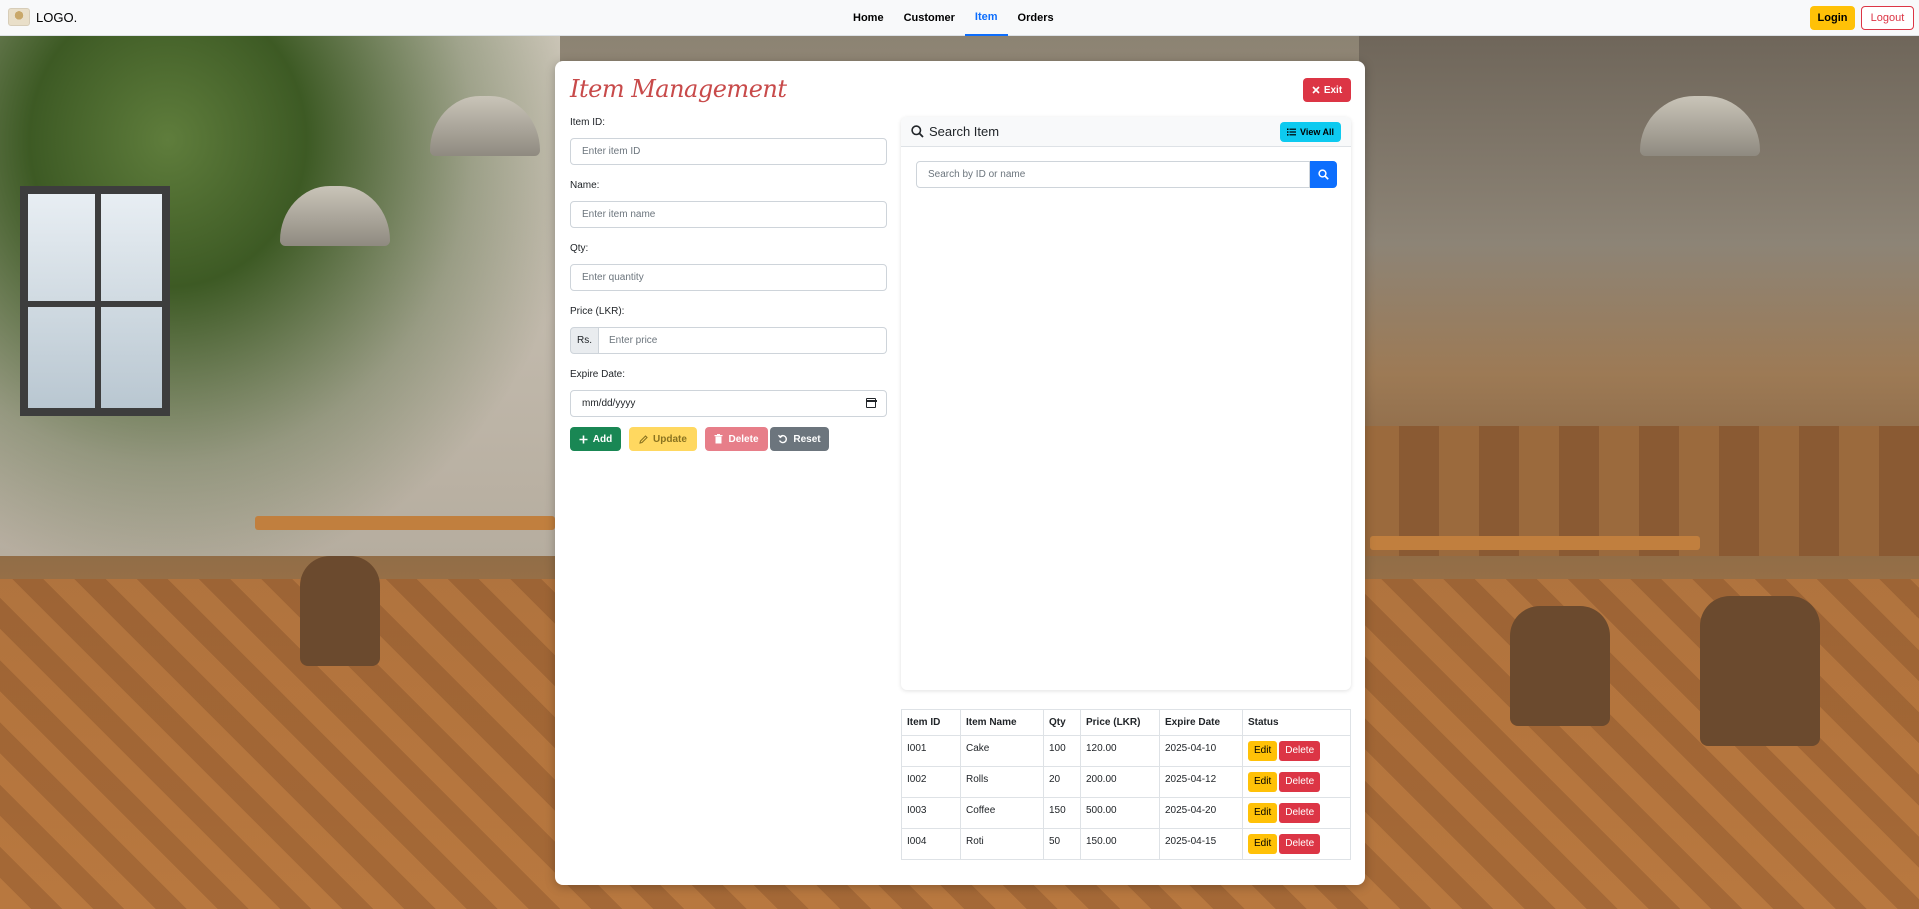 The height and width of the screenshot is (909, 1919). Describe the element at coordinates (1120, 751) in the screenshot. I see `cell-price: 120.00` at that location.